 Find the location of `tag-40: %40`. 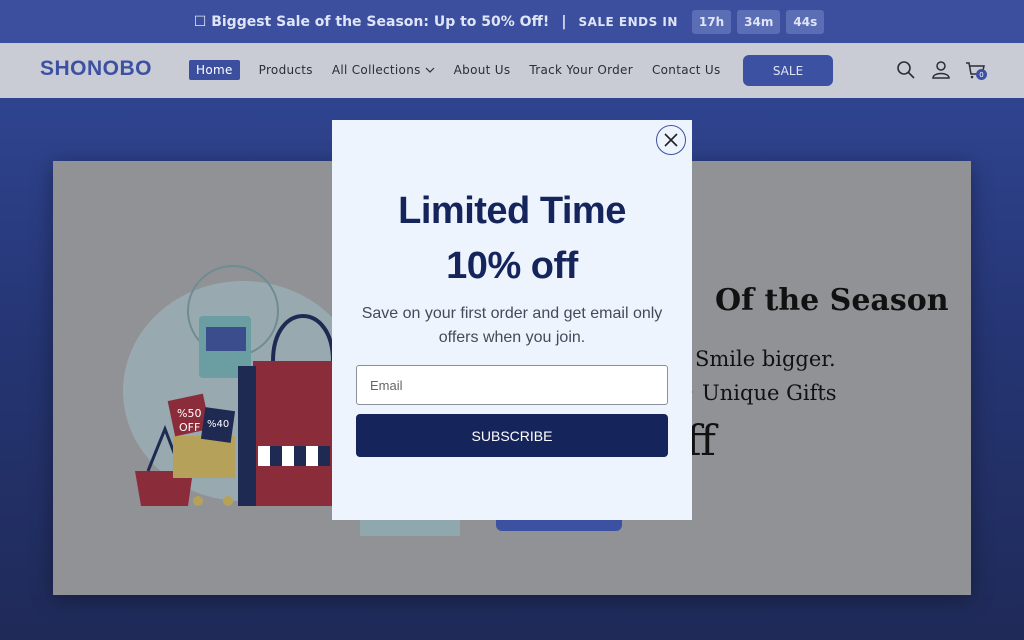

tag-40: %40 is located at coordinates (218, 424).